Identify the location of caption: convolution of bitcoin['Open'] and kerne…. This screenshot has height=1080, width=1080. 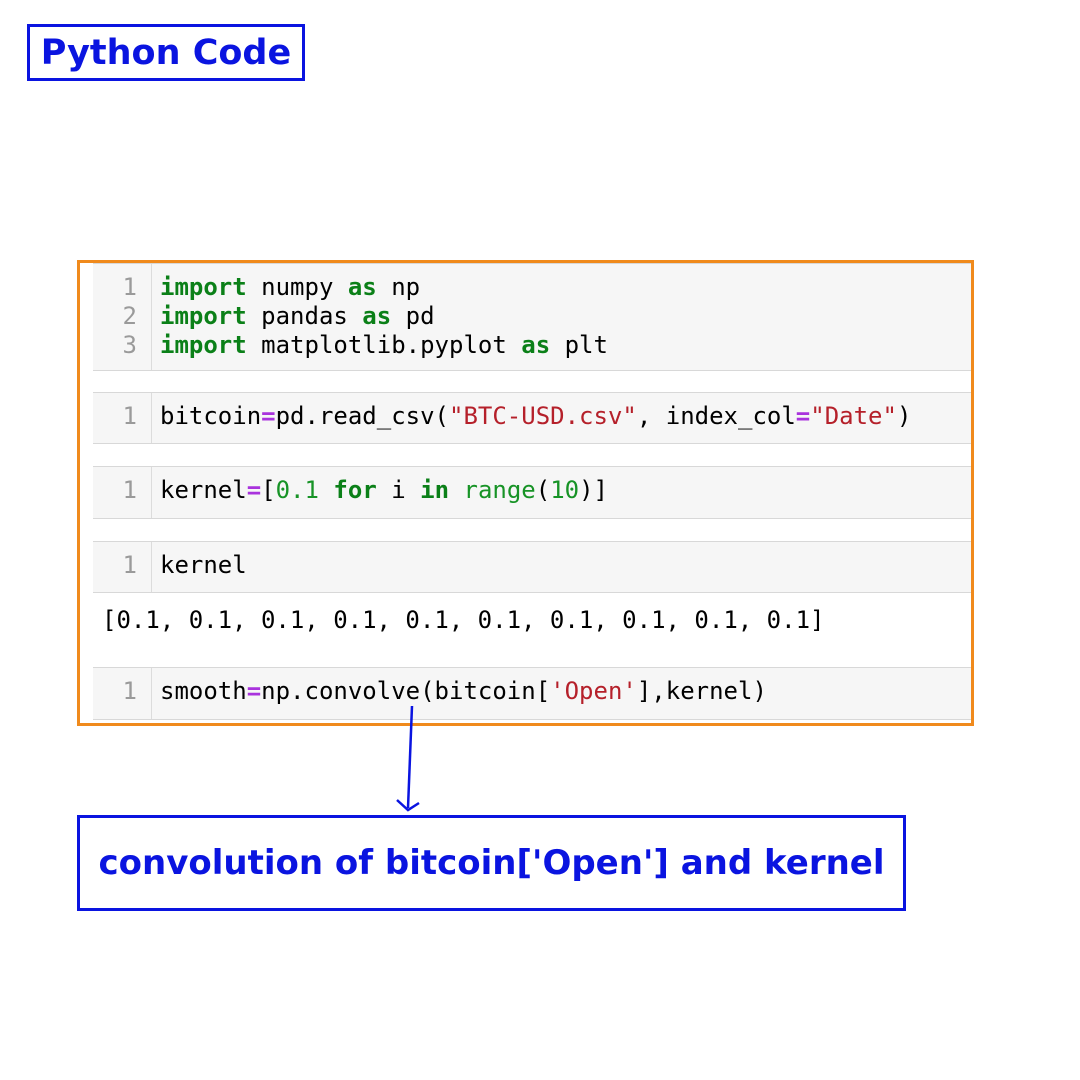
(491, 863).